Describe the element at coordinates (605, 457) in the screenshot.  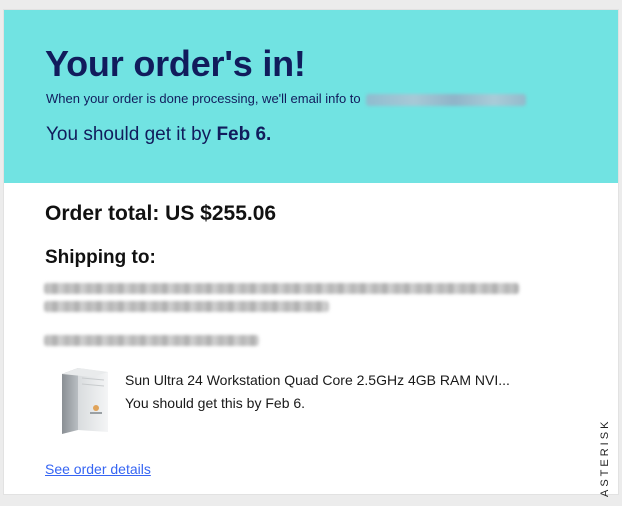
I see `watermark-text: ASTERISK` at that location.